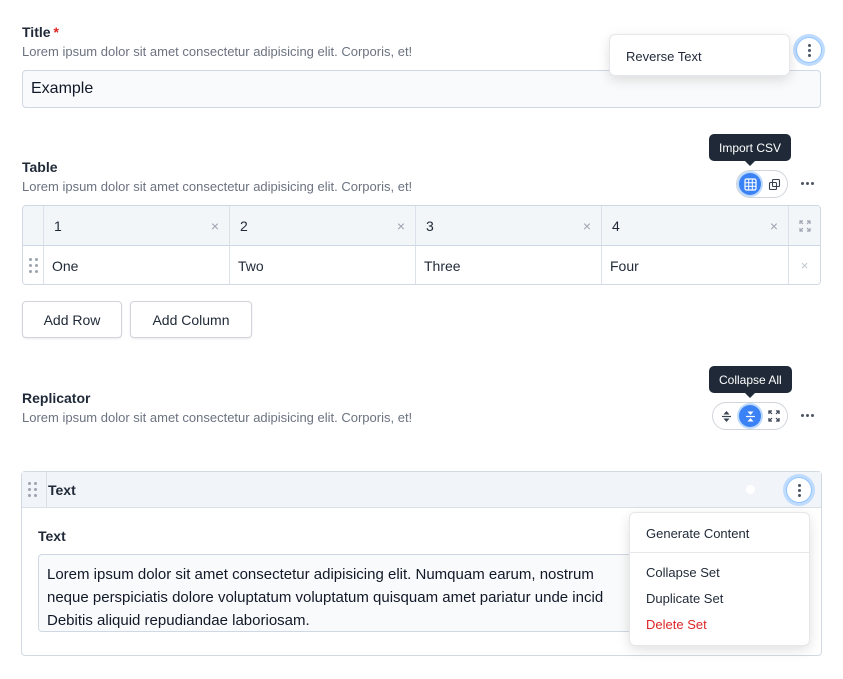  I want to click on menu-item-collapse-set: Collapse Set, so click(719, 572).